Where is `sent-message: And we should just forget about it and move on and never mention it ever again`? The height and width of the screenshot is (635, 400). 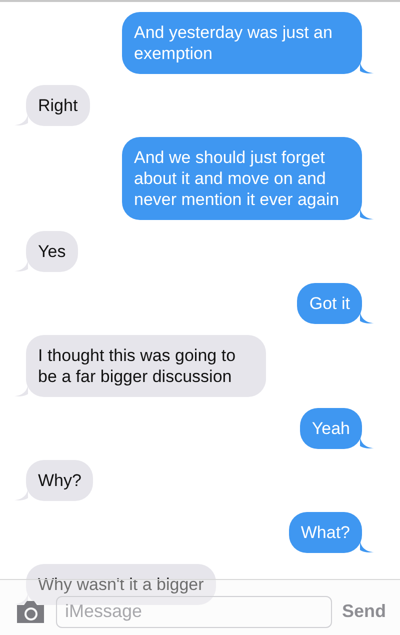
sent-message: And we should just forget about it and move on and never mention it ever again is located at coordinates (242, 178).